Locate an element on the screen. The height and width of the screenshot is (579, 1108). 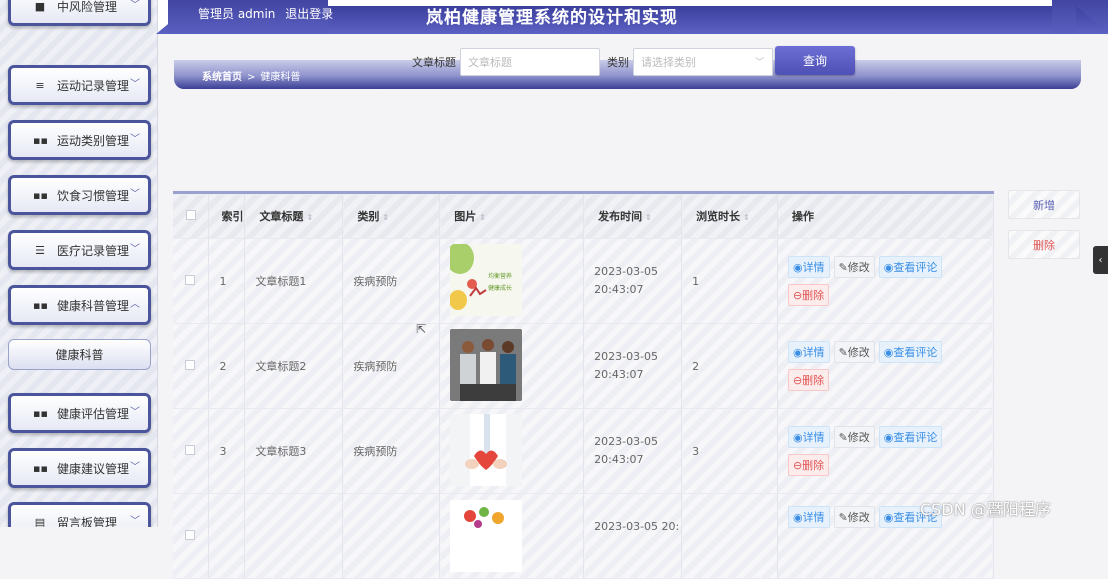
view-duration-header: 浏览时长 ⇕ is located at coordinates (729, 215).